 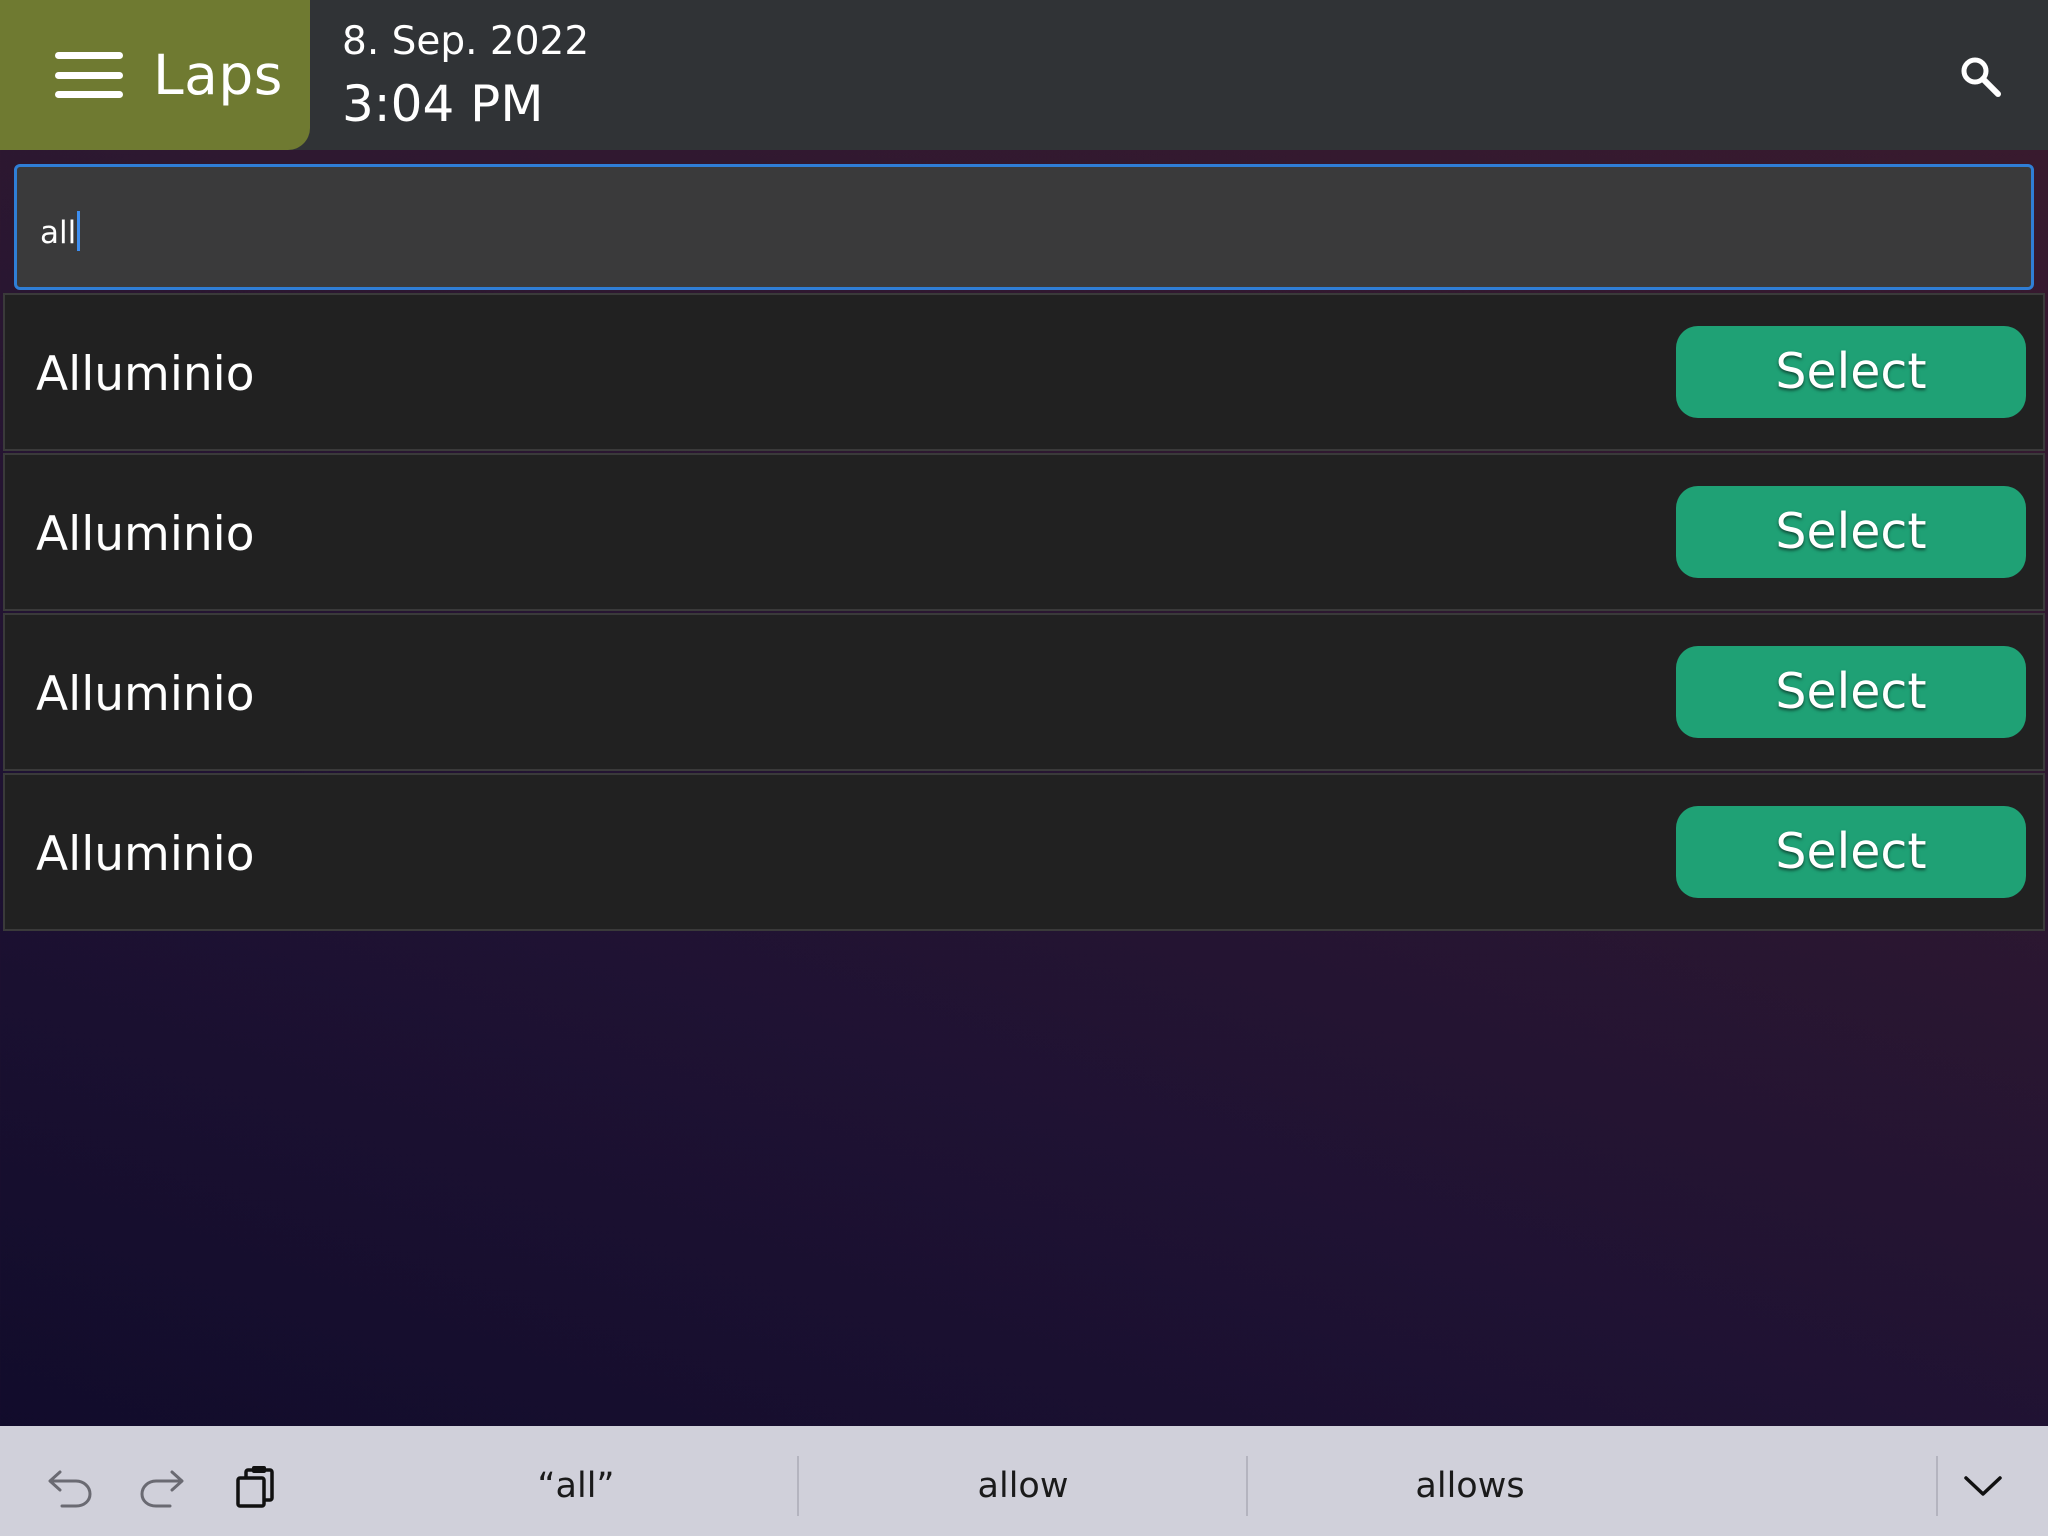 I want to click on hamburger-menu-icon, so click(x=89, y=75).